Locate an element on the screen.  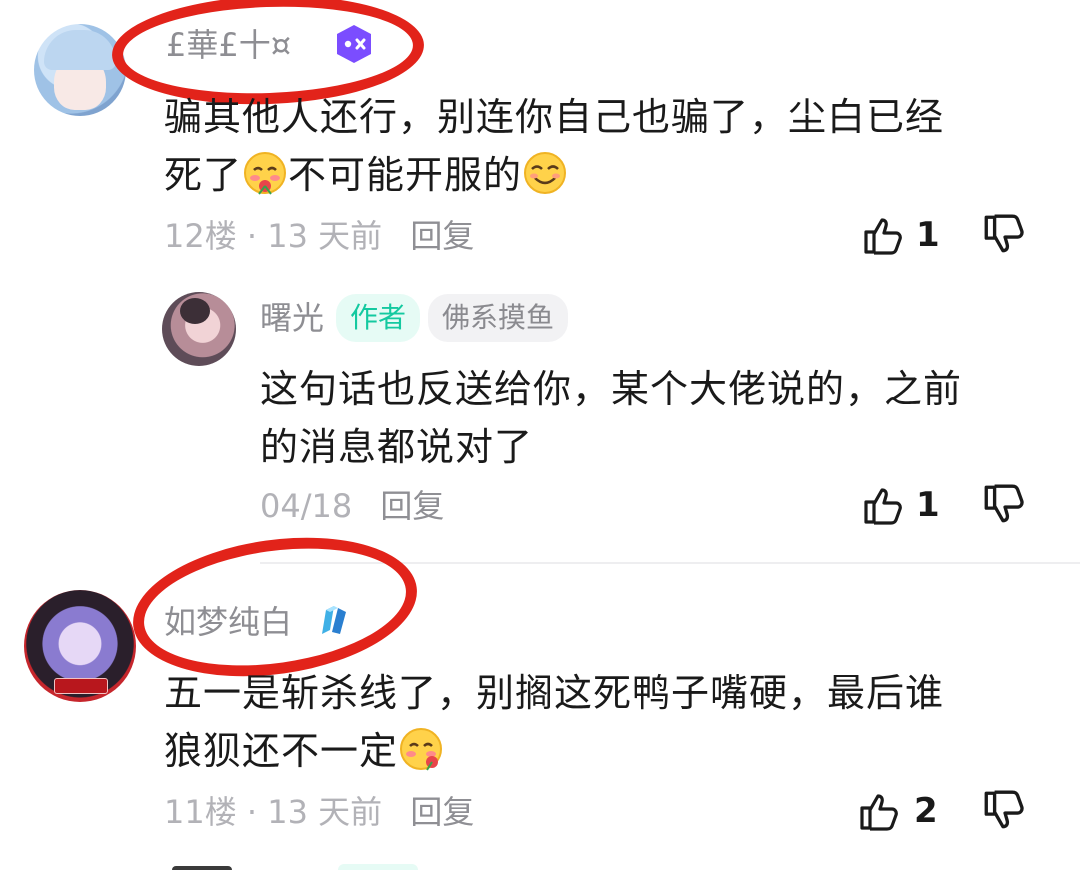
smiling-squint-emoji-icon is located at coordinates (545, 173).